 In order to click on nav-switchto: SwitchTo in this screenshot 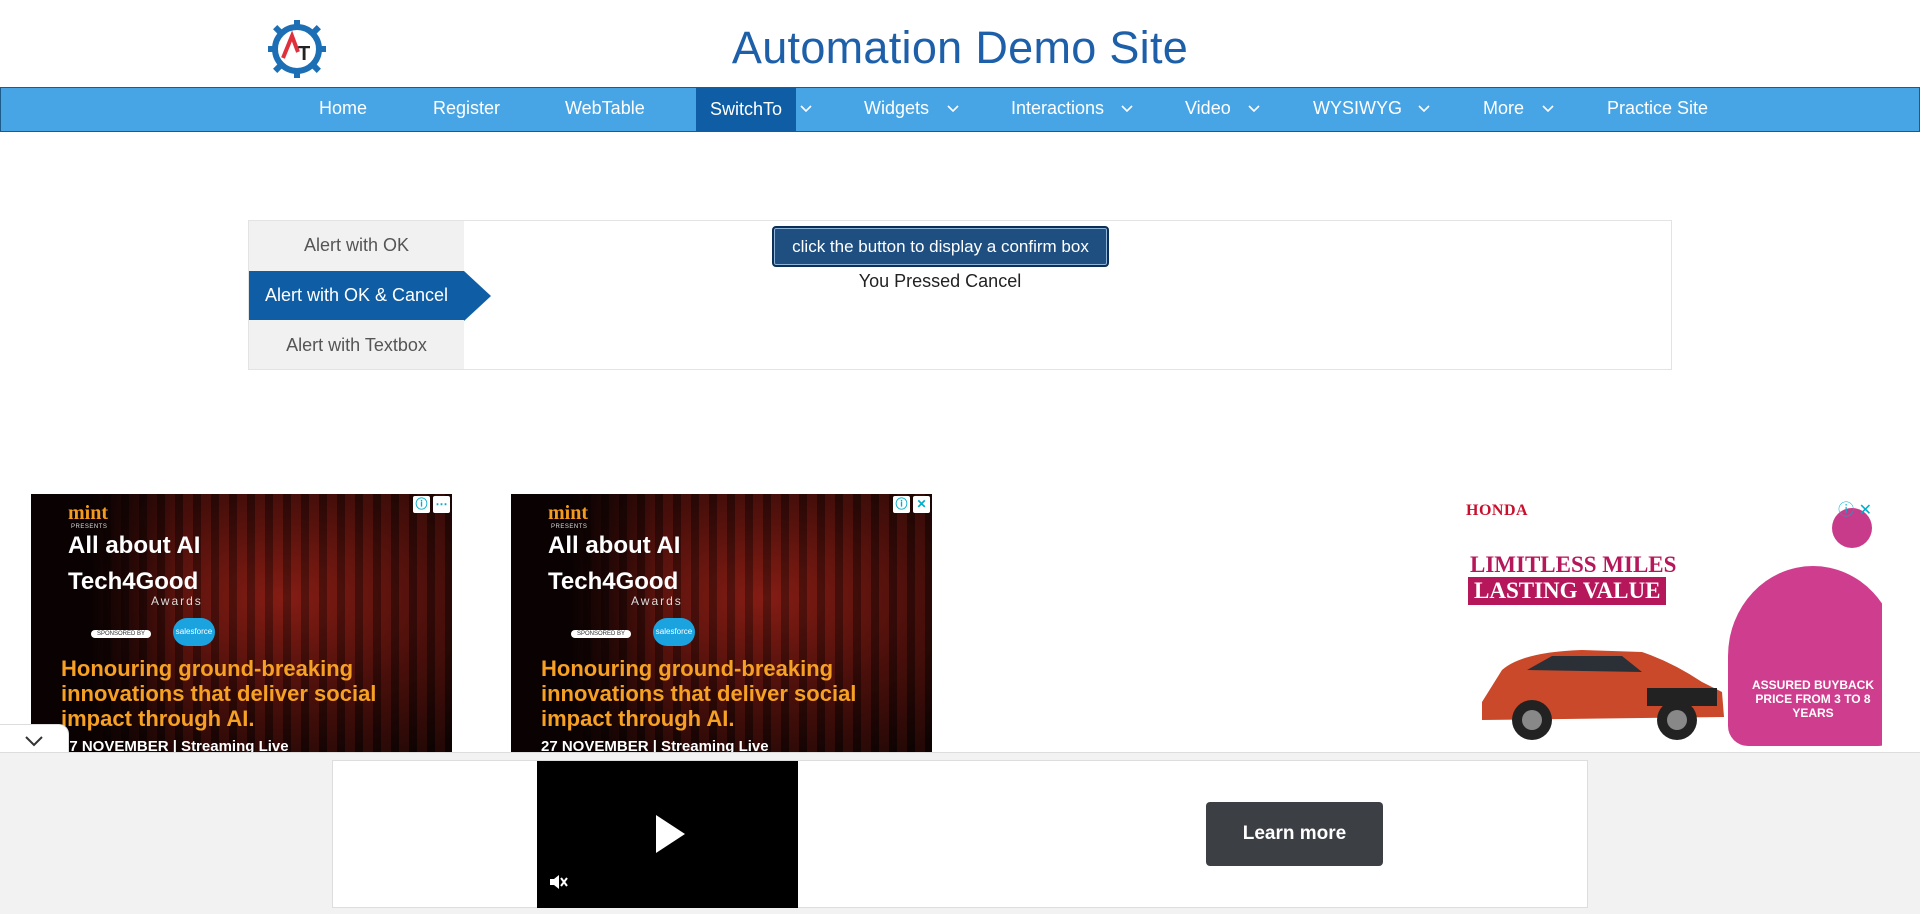, I will do `click(746, 109)`.